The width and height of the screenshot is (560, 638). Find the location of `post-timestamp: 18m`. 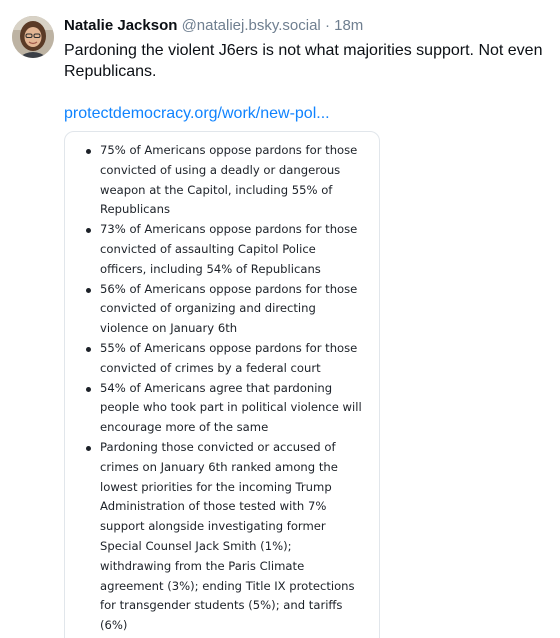

post-timestamp: 18m is located at coordinates (348, 25).